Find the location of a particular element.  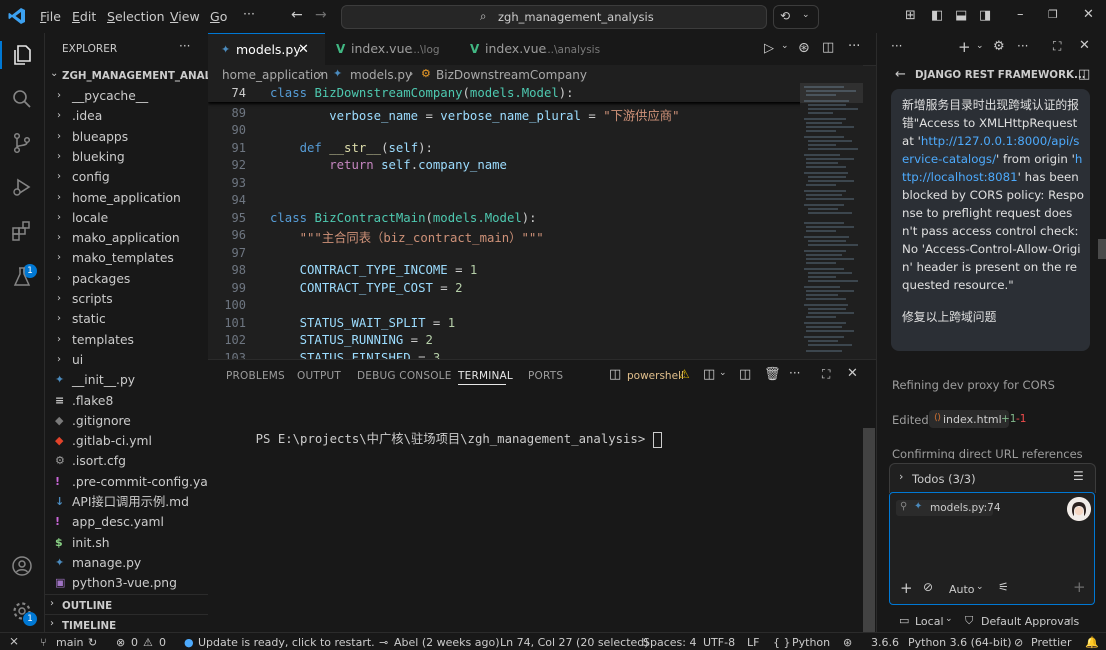

file-item: ↓ API接口调用示例.md is located at coordinates (126, 502).